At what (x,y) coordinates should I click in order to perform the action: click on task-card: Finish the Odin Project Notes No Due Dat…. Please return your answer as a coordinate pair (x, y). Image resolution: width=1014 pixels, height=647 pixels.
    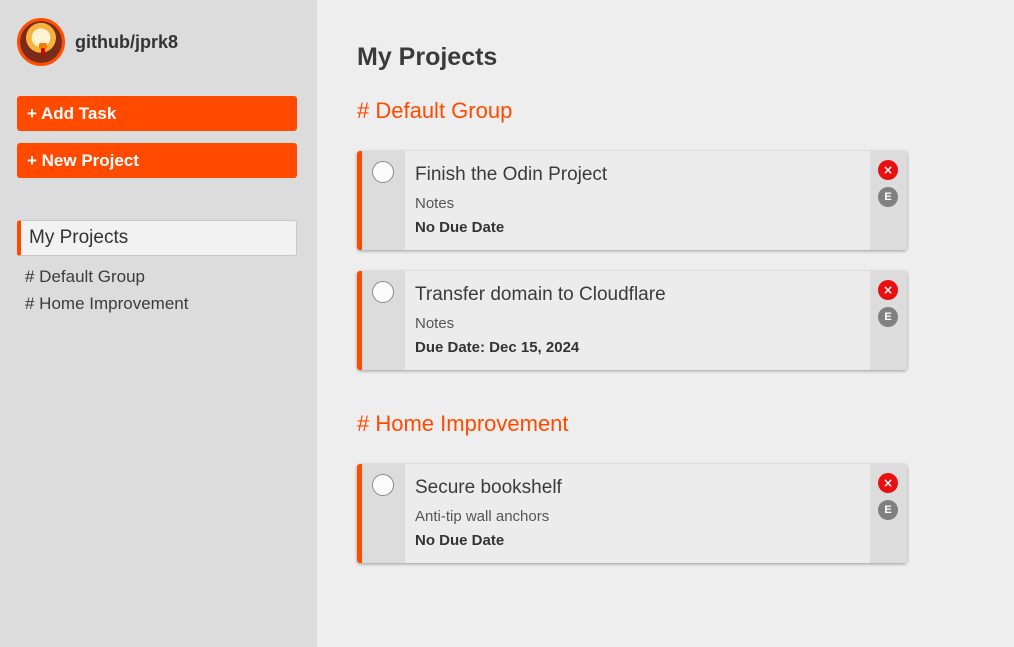
    Looking at the image, I should click on (632, 200).